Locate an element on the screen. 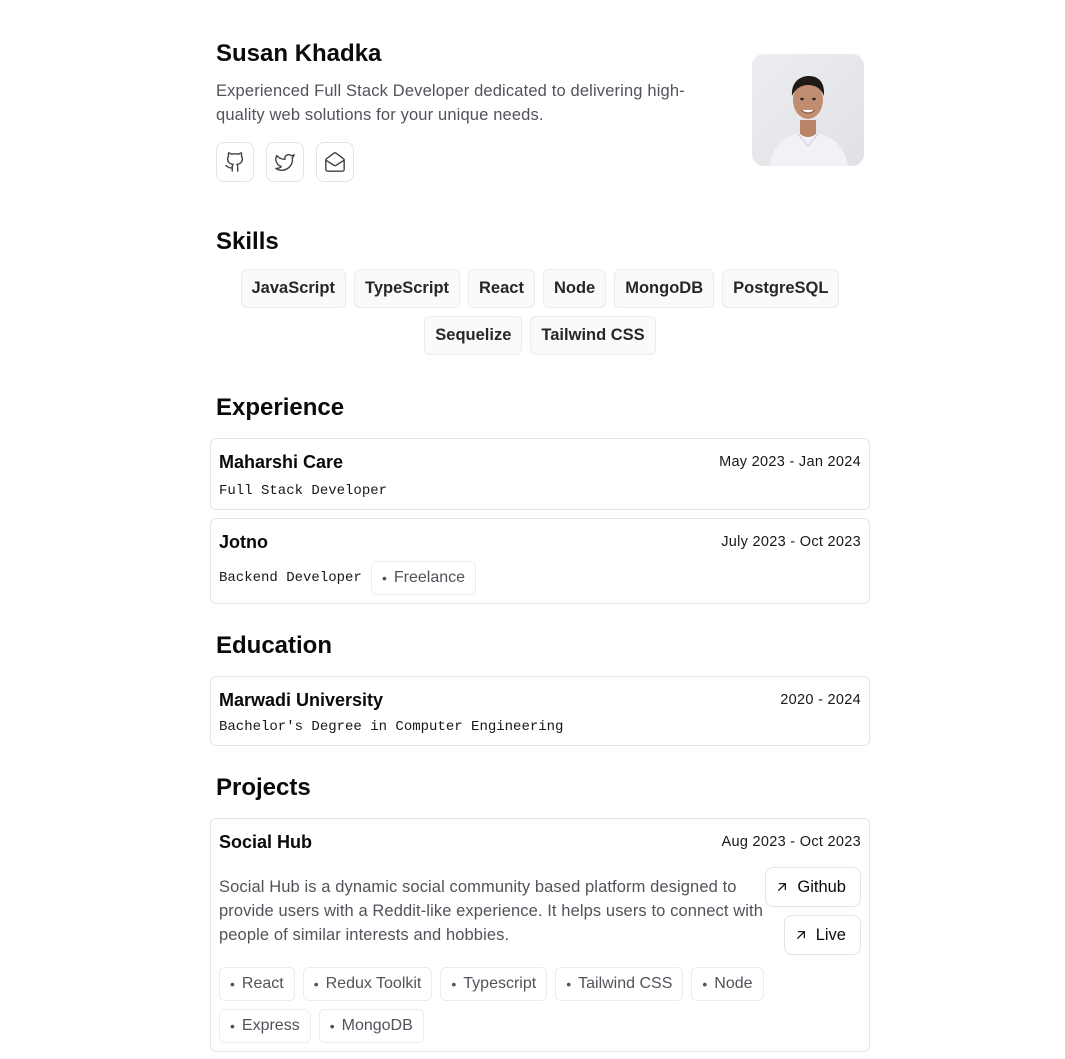 This screenshot has width=1065, height=1059. skill-badge: React is located at coordinates (501, 288).